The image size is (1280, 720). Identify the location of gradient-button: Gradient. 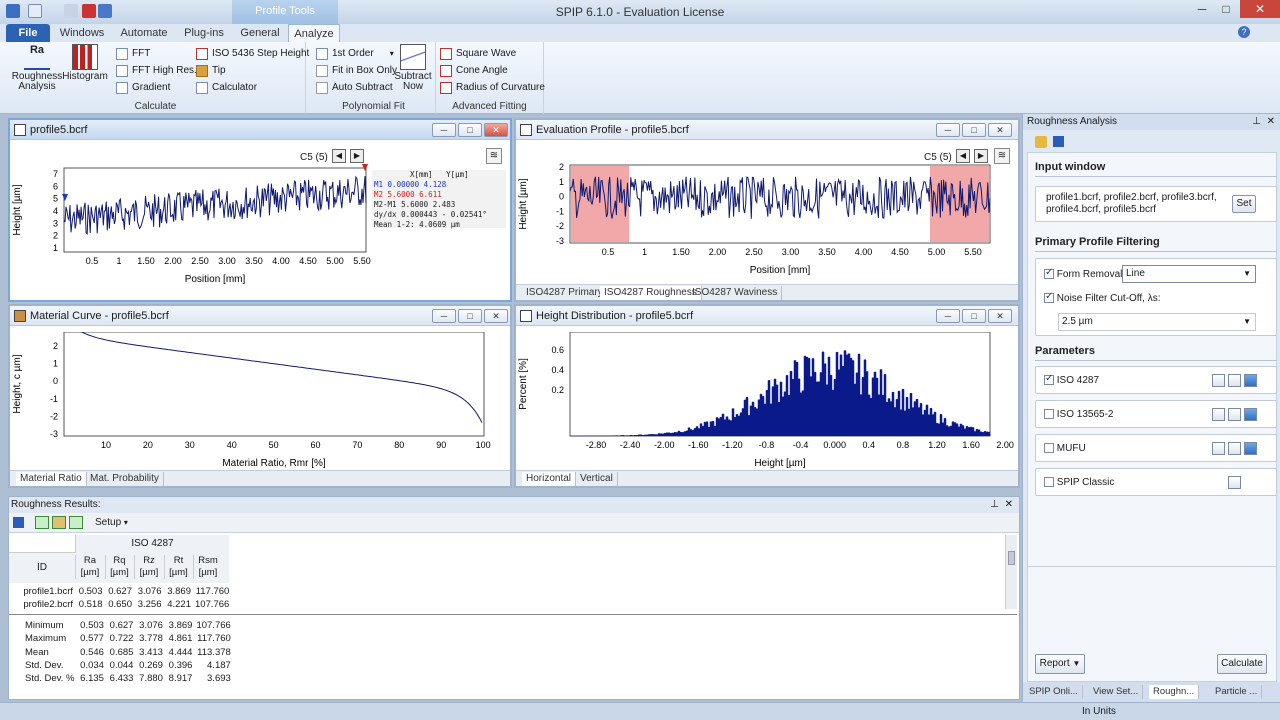
(143, 88).